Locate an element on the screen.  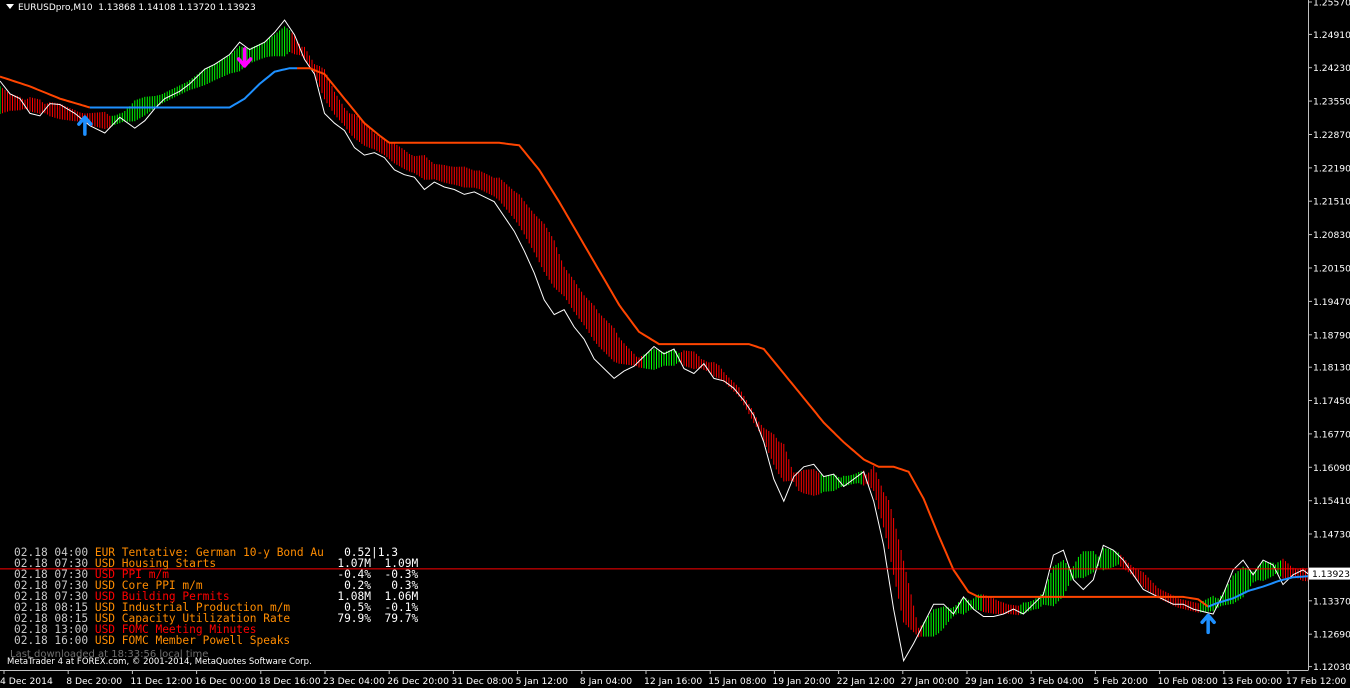
ohlc-values: 1.13868 1.14108 1.13720 1.13923 is located at coordinates (177, 8).